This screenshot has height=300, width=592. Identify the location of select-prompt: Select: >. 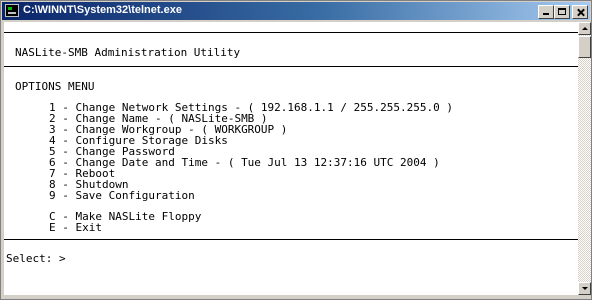
(36, 258).